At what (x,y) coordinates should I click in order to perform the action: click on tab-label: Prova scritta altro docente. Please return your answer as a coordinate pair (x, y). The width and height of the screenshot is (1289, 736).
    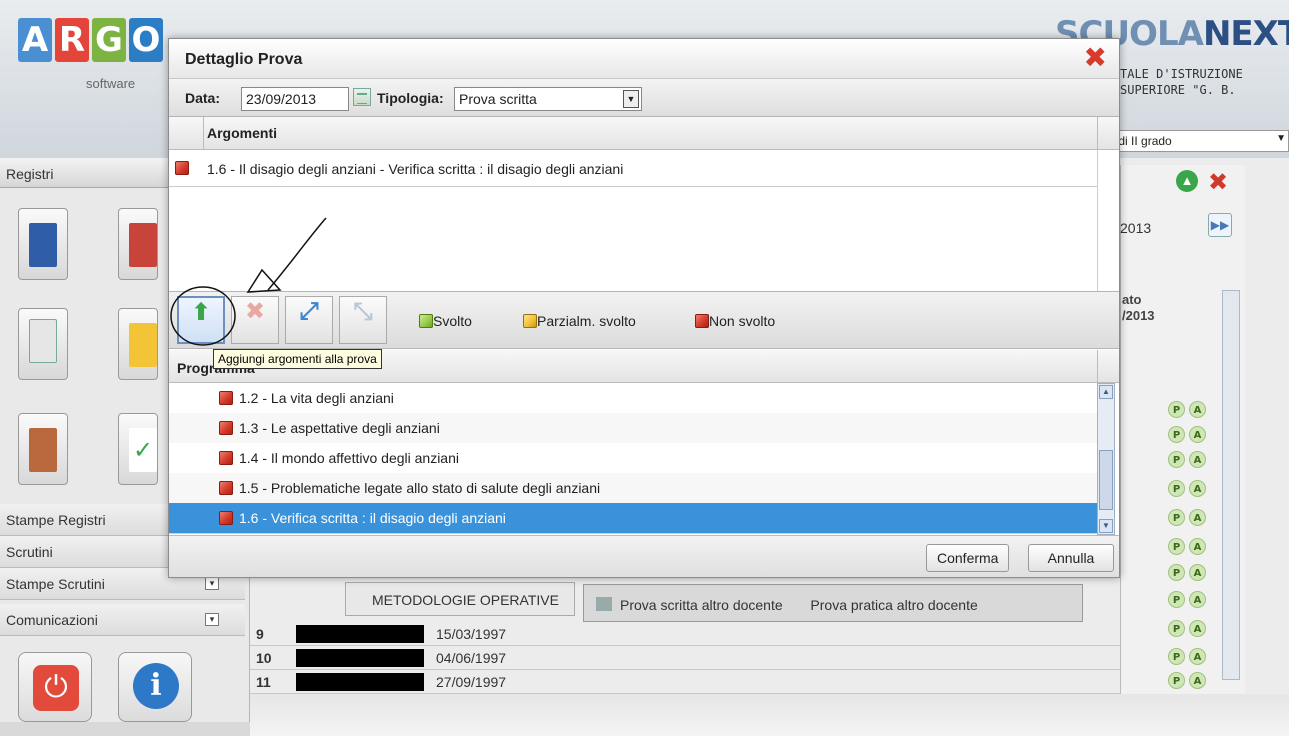
    Looking at the image, I should click on (701, 605).